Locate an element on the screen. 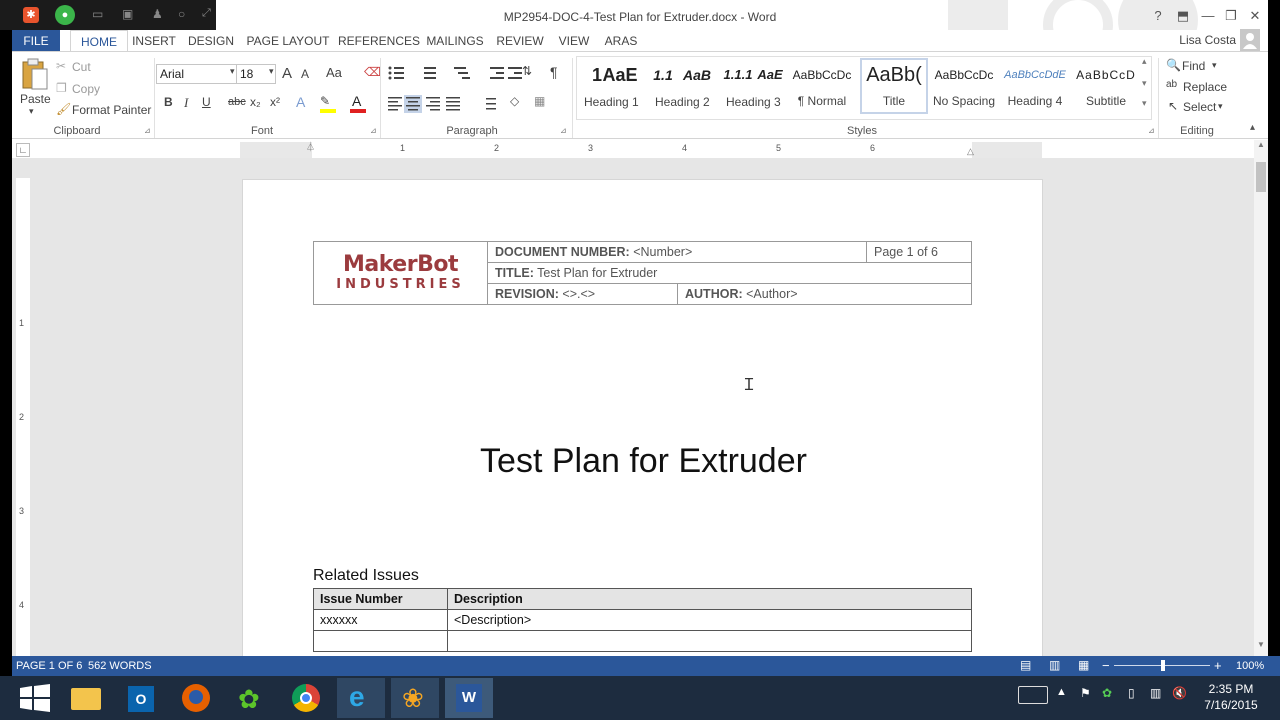 The image size is (1280, 720). chevron-up-icon: ▴ is located at coordinates (1144, 61).